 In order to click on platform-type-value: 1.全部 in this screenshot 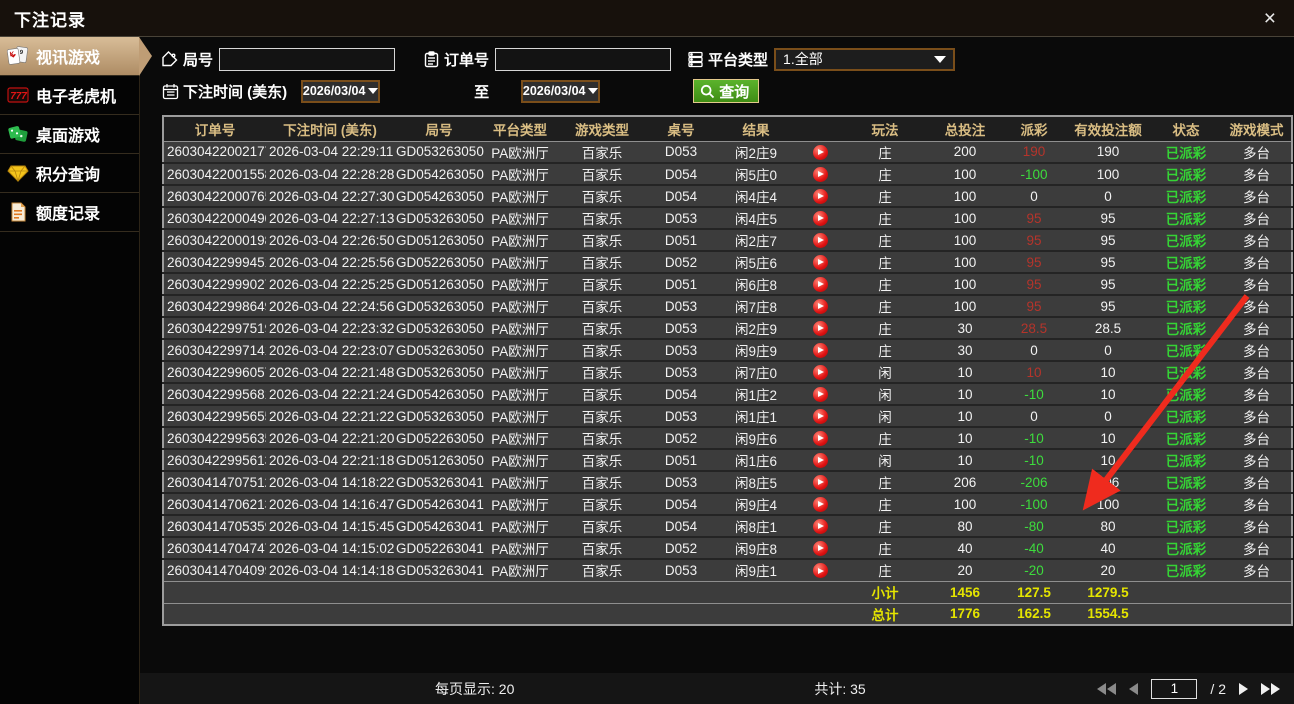, I will do `click(803, 59)`.